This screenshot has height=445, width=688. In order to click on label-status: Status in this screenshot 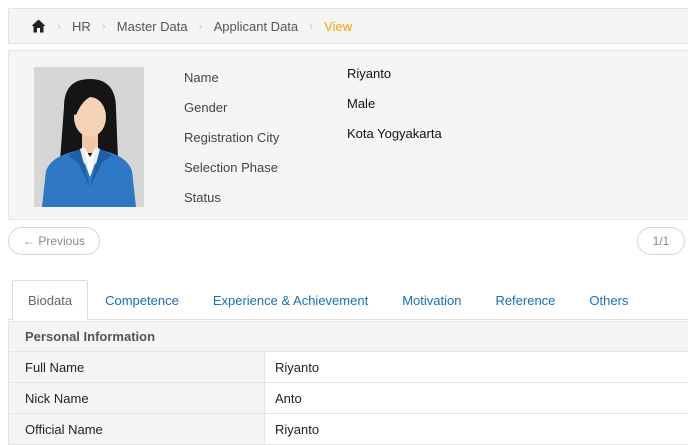, I will do `click(202, 197)`.